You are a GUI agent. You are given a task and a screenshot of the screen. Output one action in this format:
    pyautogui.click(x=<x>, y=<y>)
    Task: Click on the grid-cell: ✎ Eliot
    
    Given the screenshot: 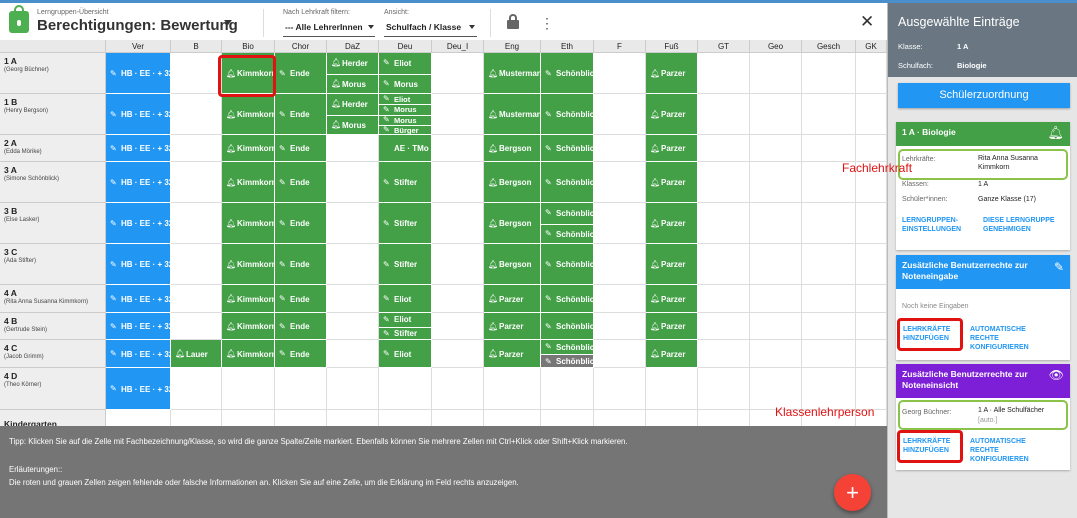 What is the action you would take?
    pyautogui.click(x=405, y=354)
    